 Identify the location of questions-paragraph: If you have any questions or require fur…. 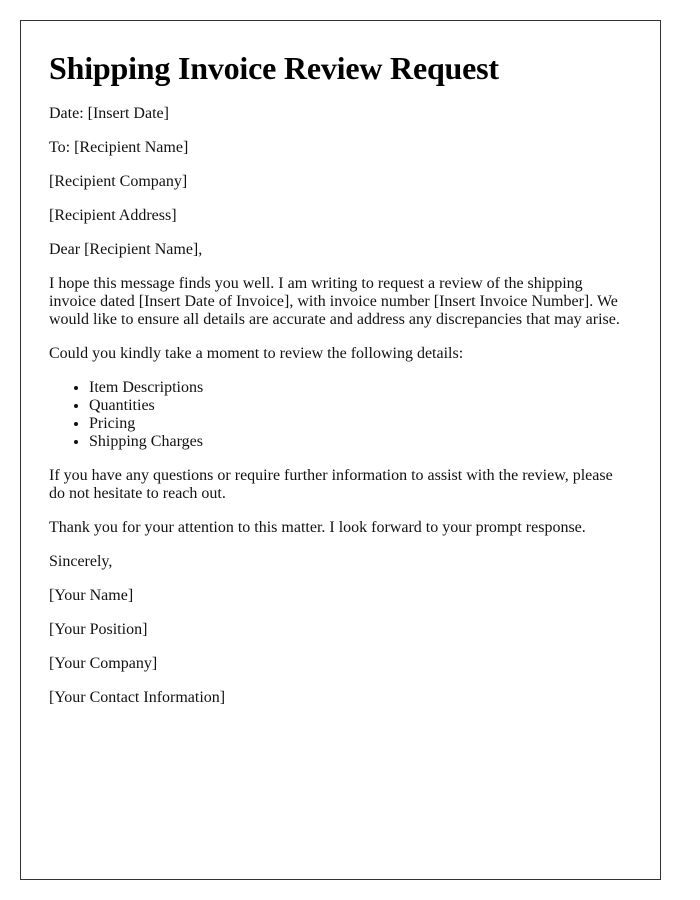
(331, 484).